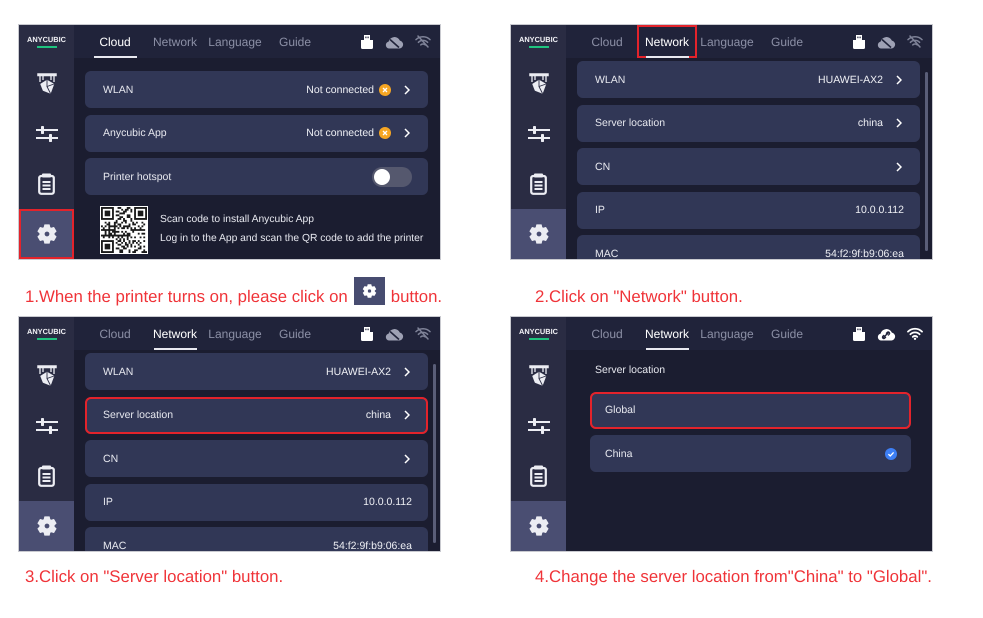 Image resolution: width=983 pixels, height=618 pixels. Describe the element at coordinates (256, 133) in the screenshot. I see `settings-row: Anycubic App Not connected` at that location.